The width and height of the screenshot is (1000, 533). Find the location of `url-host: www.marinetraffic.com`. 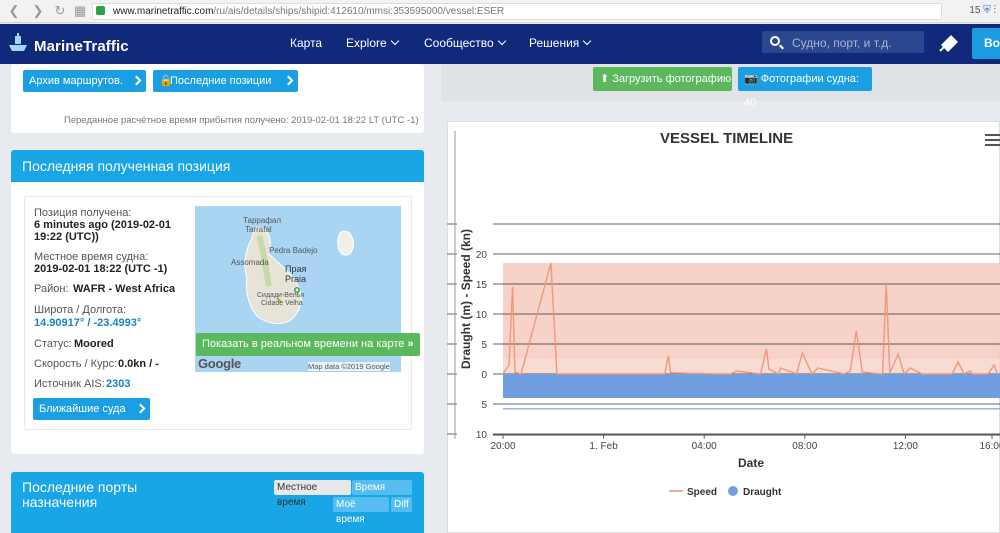

url-host: www.marinetraffic.com is located at coordinates (163, 11).